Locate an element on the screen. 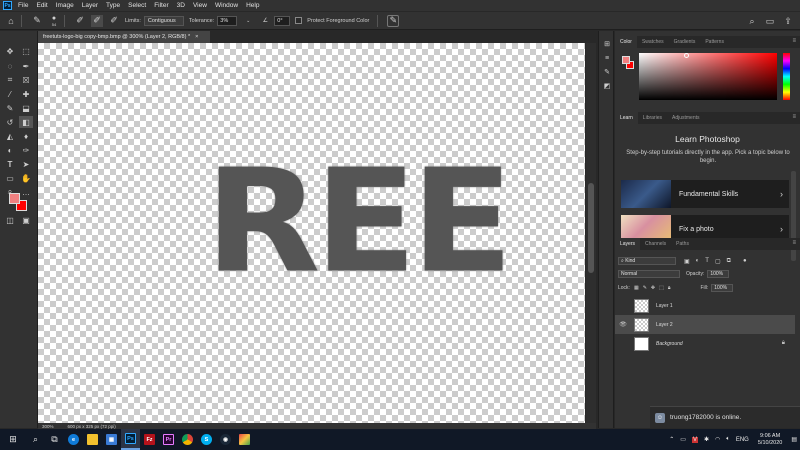 This screenshot has height=450, width=800. brush-preset-icon: ● 54 is located at coordinates (54, 21).